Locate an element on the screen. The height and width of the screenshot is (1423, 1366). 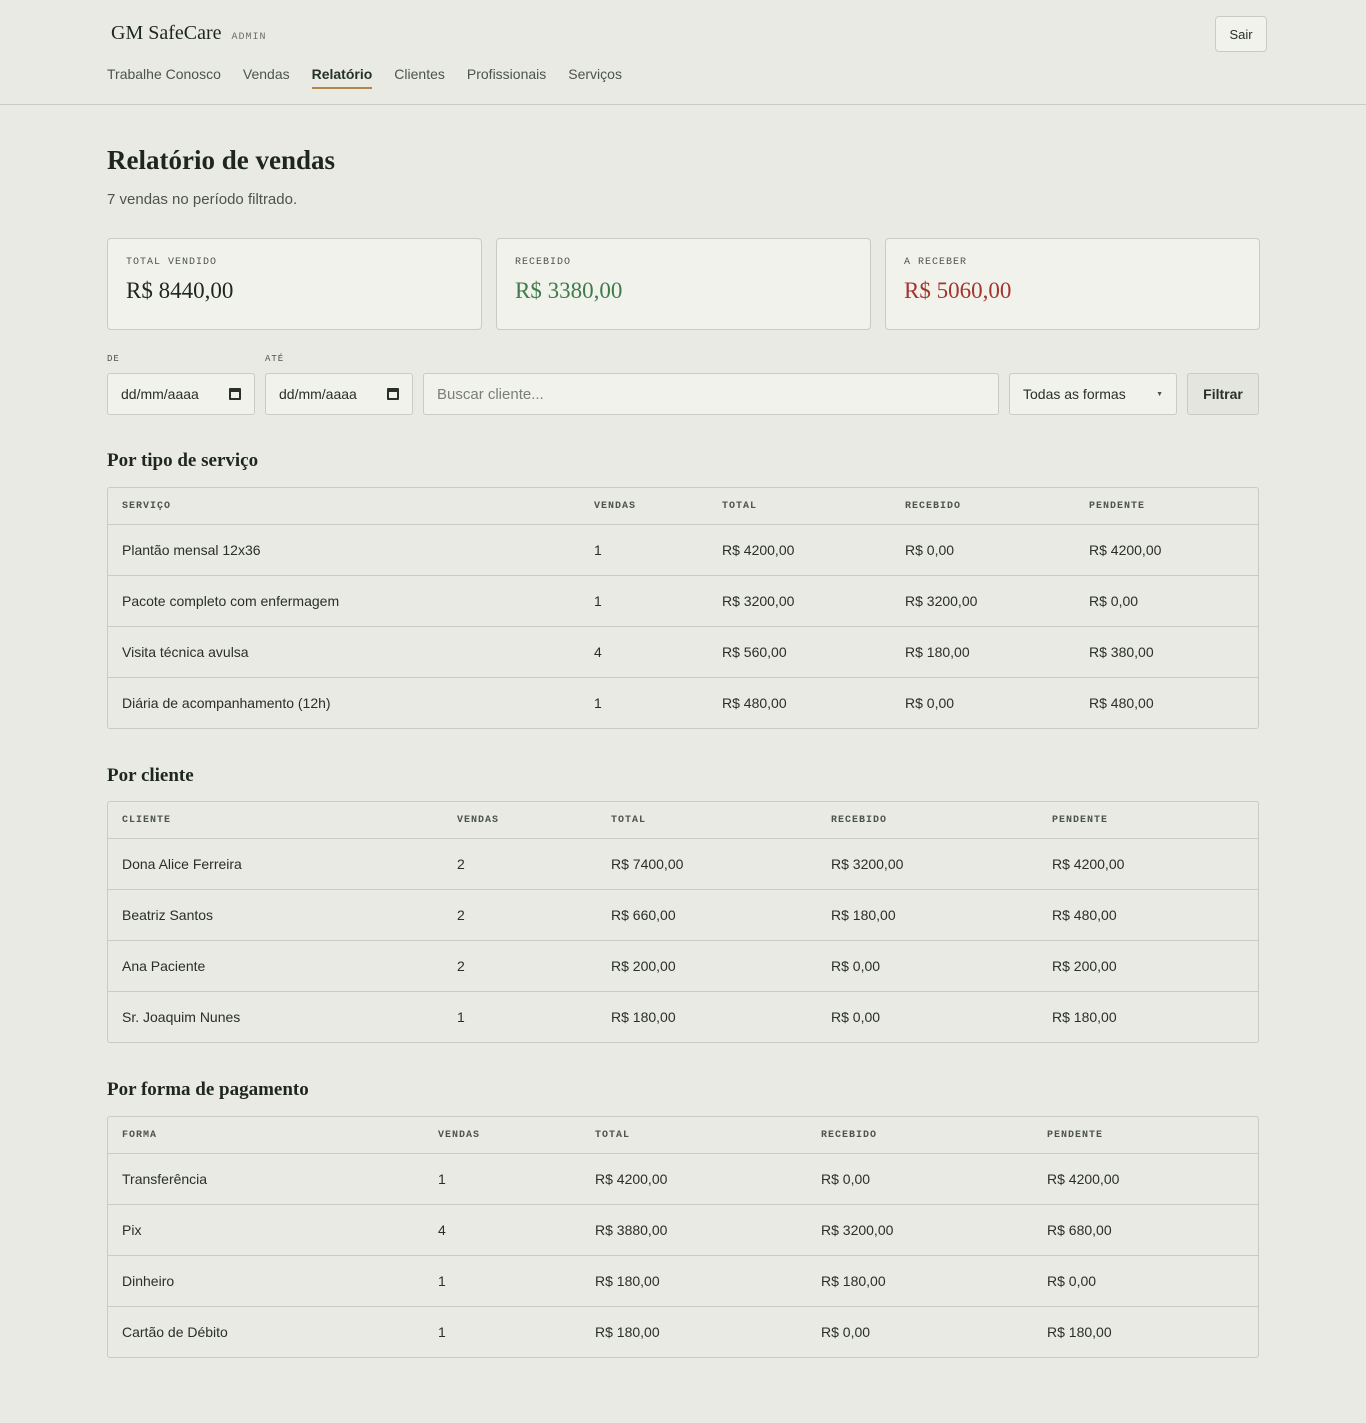
from-date-label: DE is located at coordinates (113, 359).